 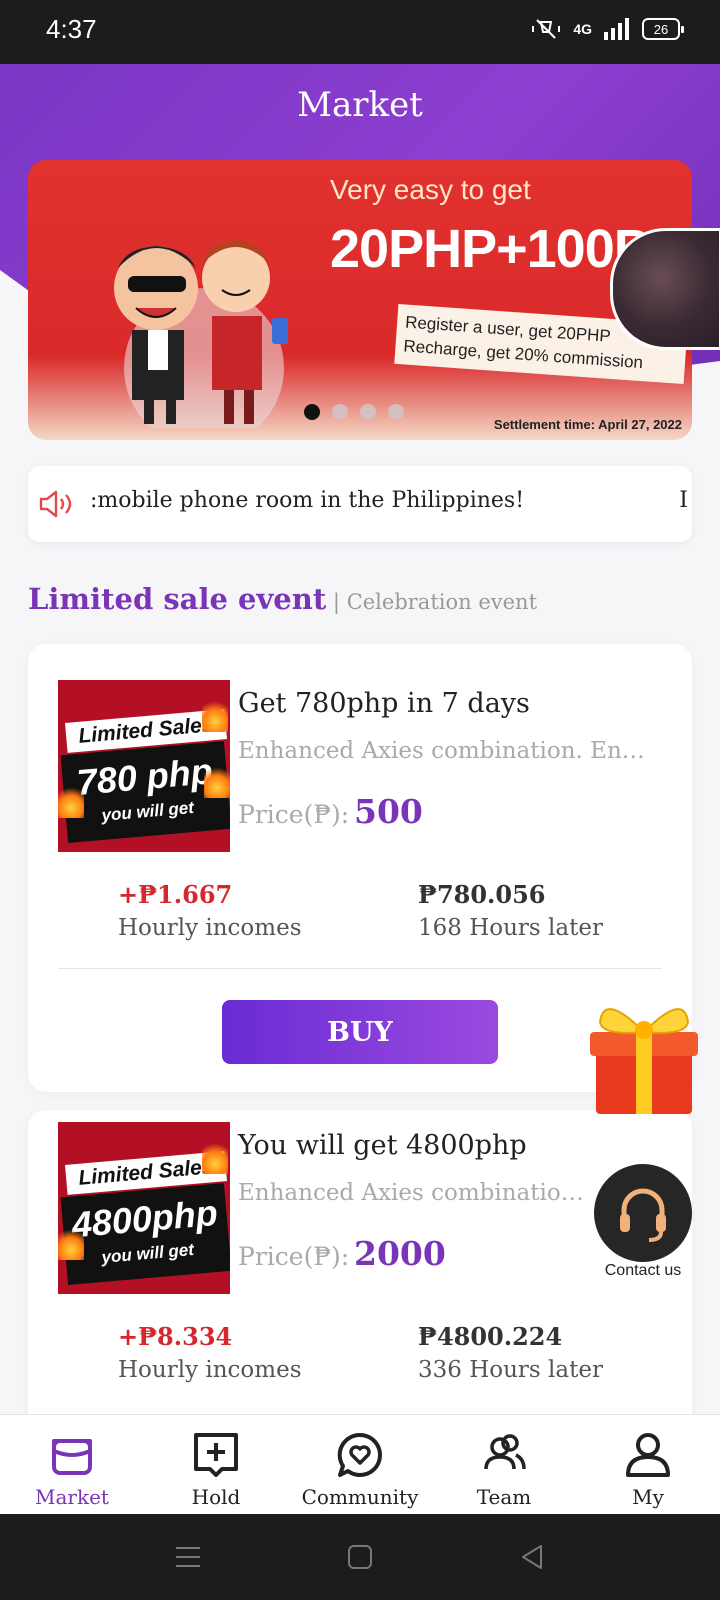 I want to click on product-price: 2000, so click(x=400, y=1253).